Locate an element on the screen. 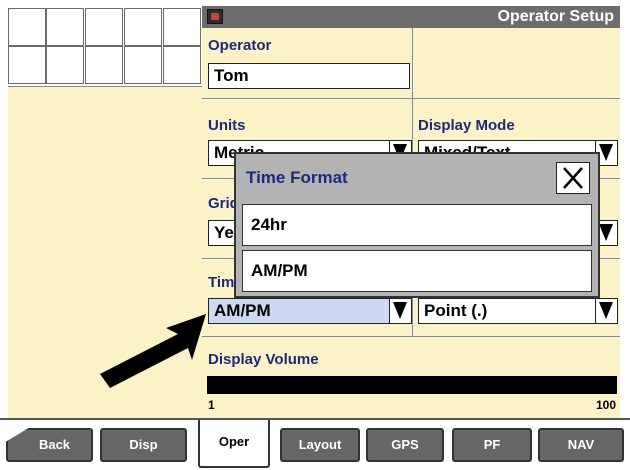 The image size is (630, 470). time-option-24hr: 24hr is located at coordinates (417, 225).